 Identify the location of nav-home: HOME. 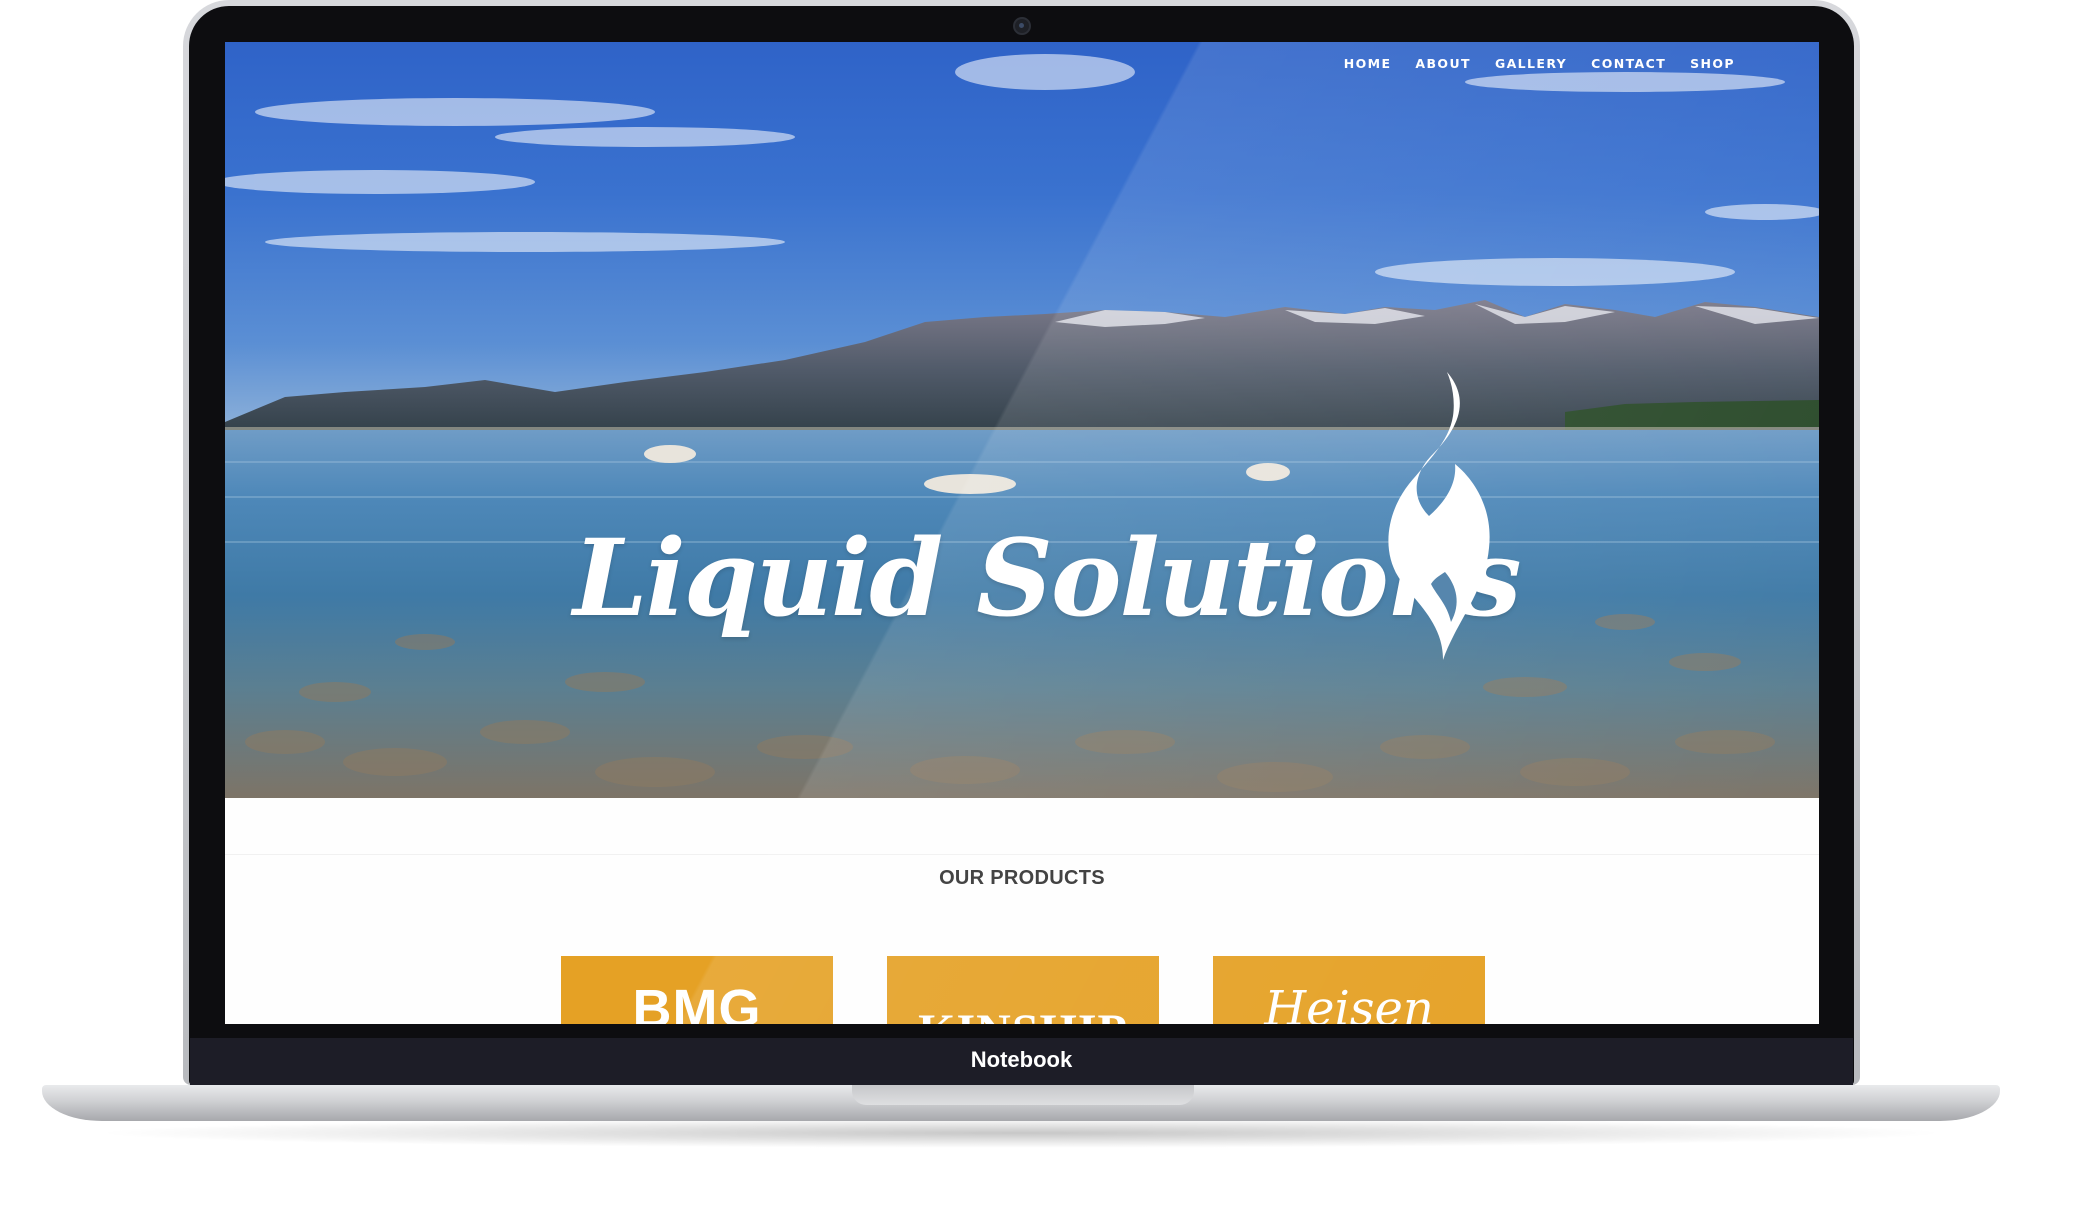
(1368, 63).